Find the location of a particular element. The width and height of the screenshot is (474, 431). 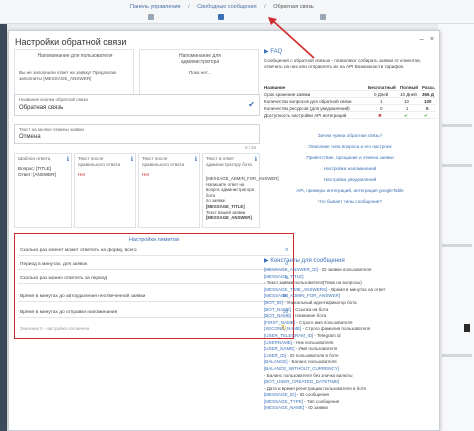

constant-key: [BOT_USER_CREATED_DATETIME] is located at coordinates (302, 382).